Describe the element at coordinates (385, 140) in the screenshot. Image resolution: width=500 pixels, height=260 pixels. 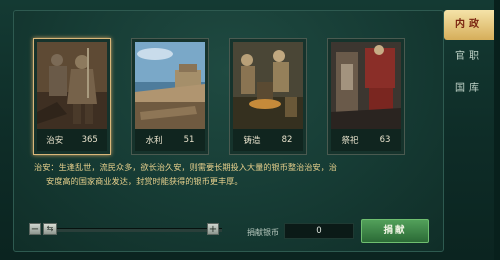
I see `card-value: 63` at that location.